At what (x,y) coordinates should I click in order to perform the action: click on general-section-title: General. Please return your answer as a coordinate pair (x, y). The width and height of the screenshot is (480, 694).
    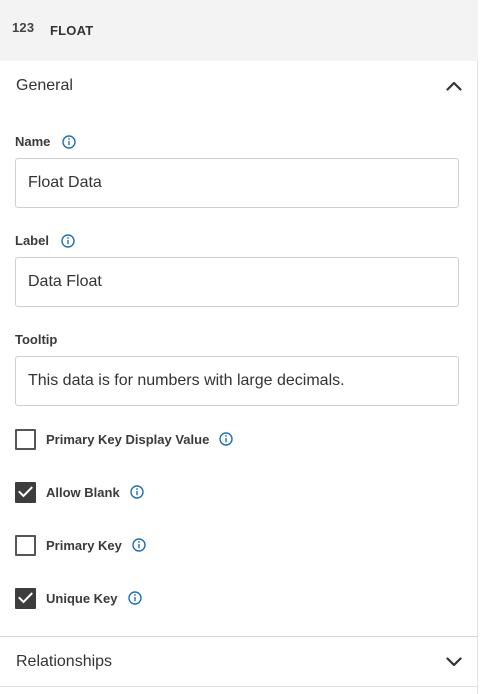
    Looking at the image, I should click on (44, 85).